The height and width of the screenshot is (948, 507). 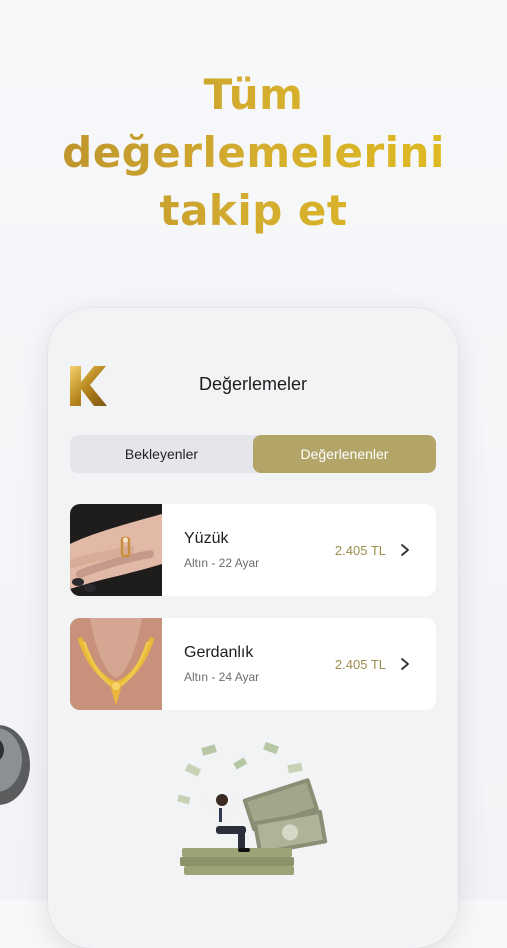 I want to click on segmented-tabs: Bekleyenler Değerlenenler, so click(x=253, y=454).